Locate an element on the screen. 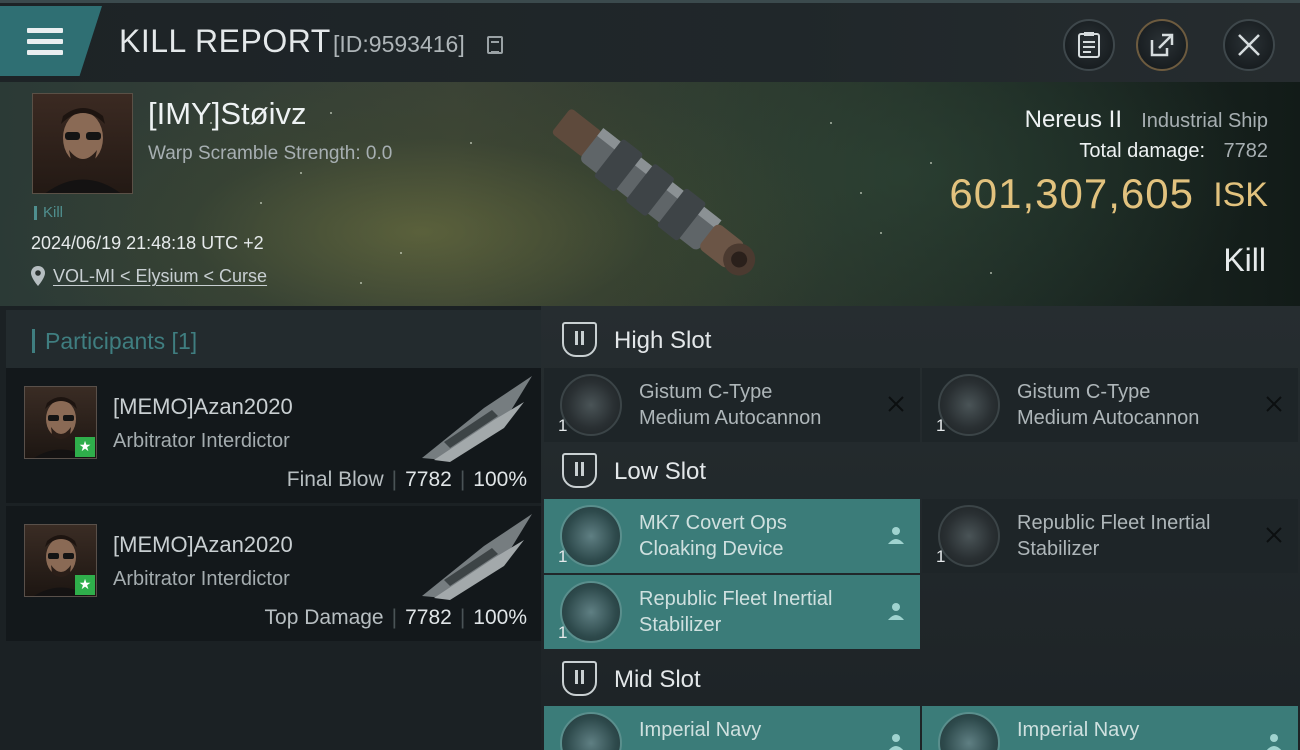  participants-header: Participants [1] is located at coordinates (273, 339).